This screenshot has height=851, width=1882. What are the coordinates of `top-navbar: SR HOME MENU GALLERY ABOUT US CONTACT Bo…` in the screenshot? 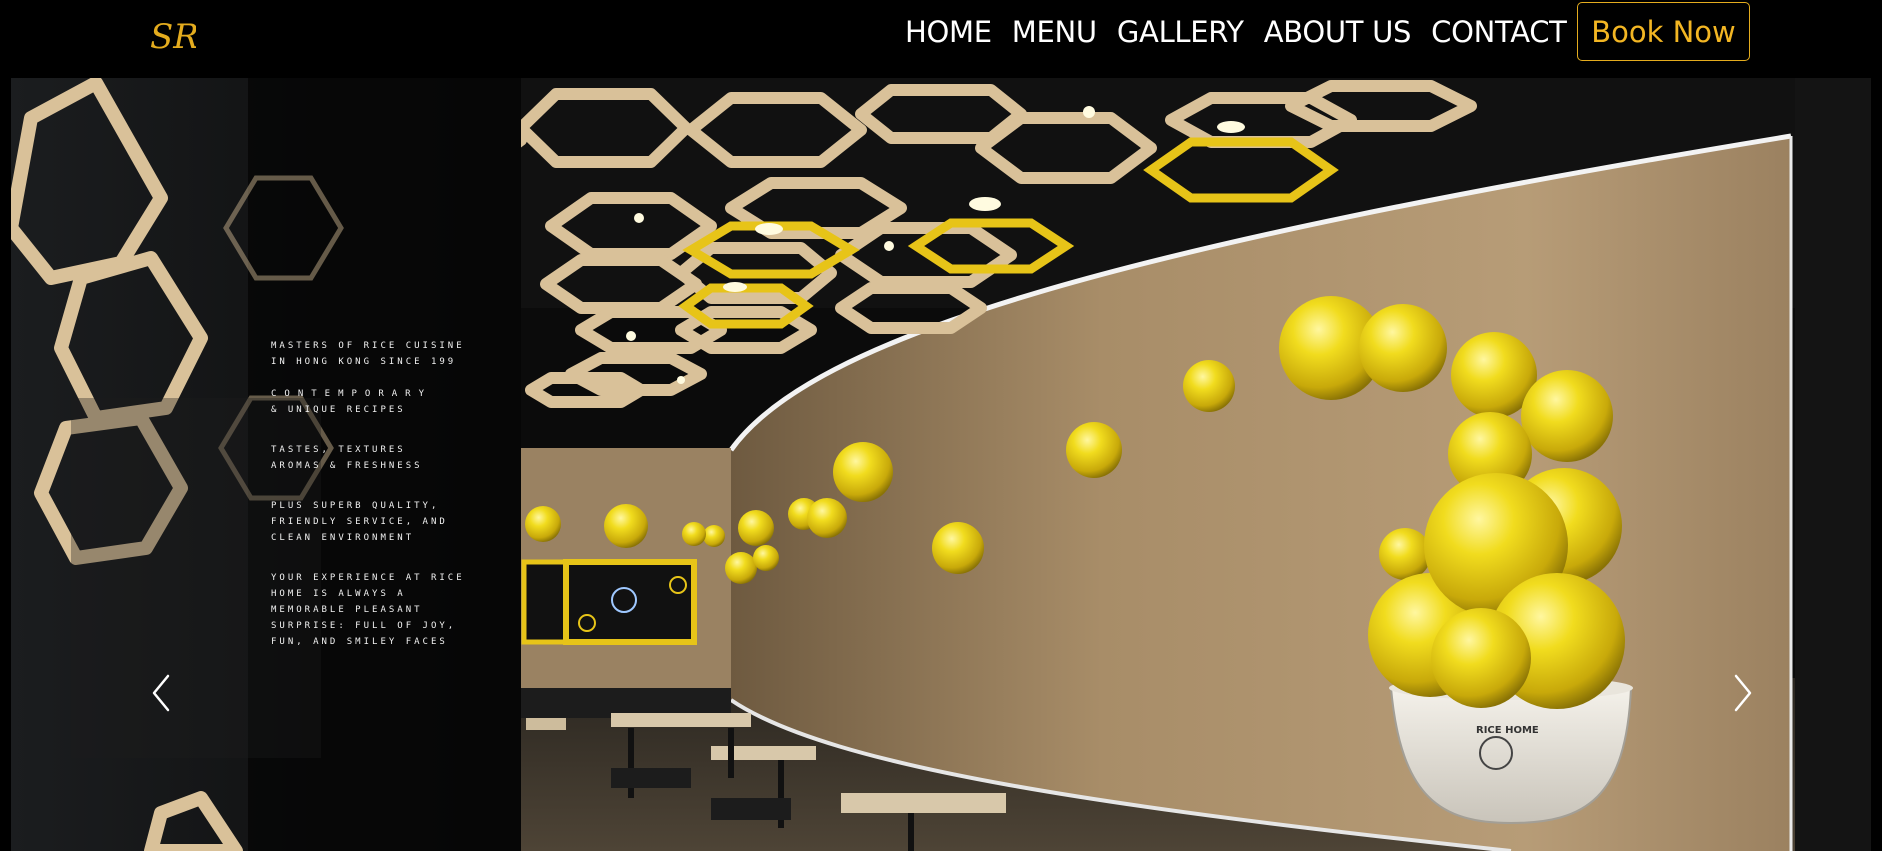 It's located at (941, 39).